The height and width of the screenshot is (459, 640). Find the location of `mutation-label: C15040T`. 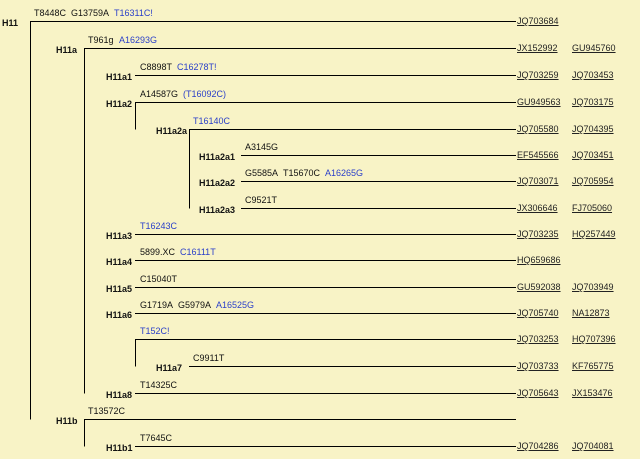

mutation-label: C15040T is located at coordinates (159, 279).